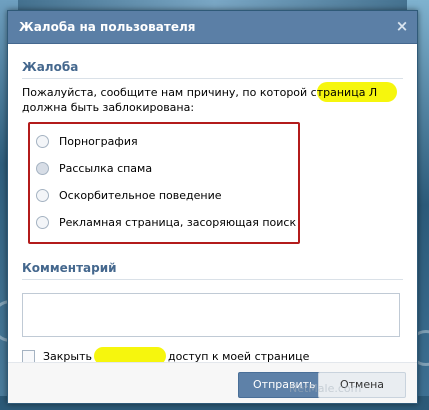 Image resolution: width=429 pixels, height=410 pixels. I want to click on restrict-access-checkbox, so click(28, 356).